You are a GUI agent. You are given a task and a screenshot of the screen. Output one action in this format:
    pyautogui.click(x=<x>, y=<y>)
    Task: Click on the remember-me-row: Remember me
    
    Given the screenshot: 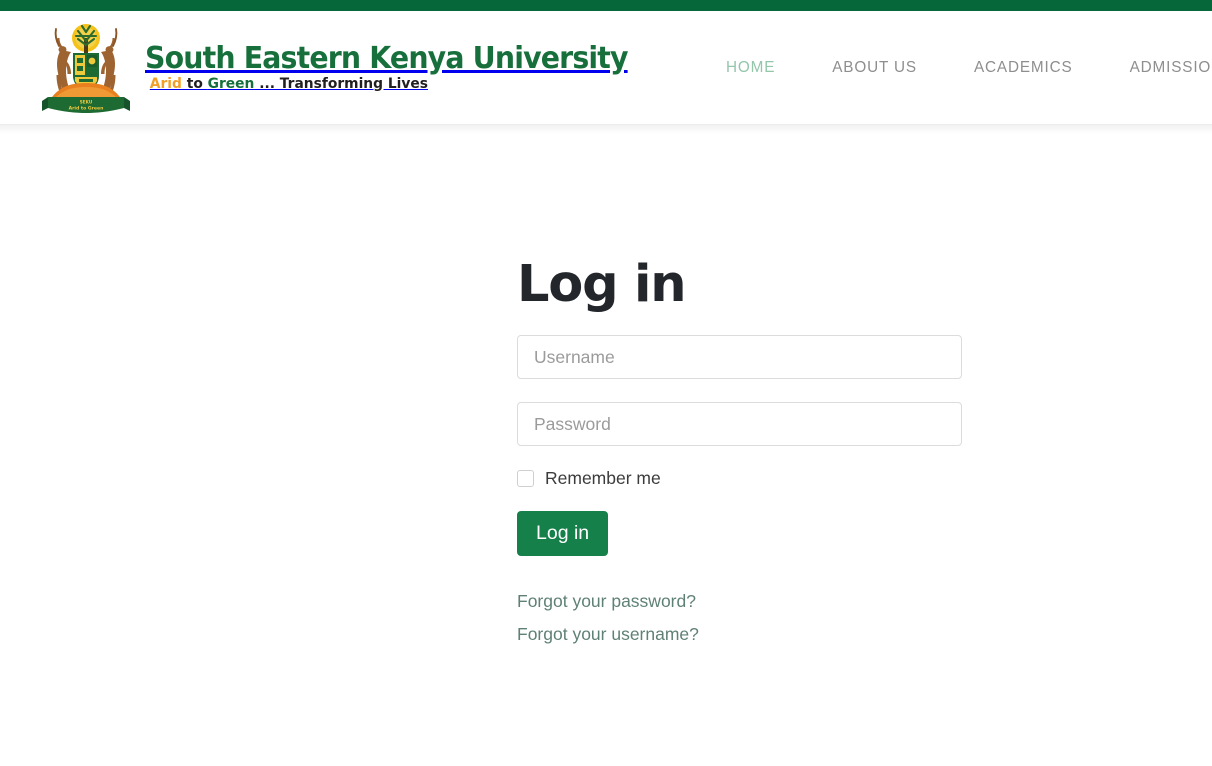 What is the action you would take?
    pyautogui.click(x=739, y=478)
    